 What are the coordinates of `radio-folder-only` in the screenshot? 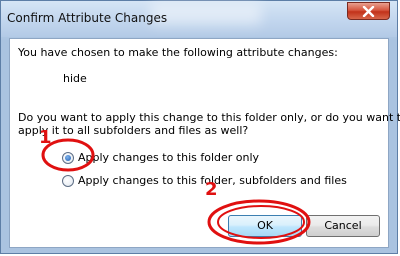 It's located at (68, 158).